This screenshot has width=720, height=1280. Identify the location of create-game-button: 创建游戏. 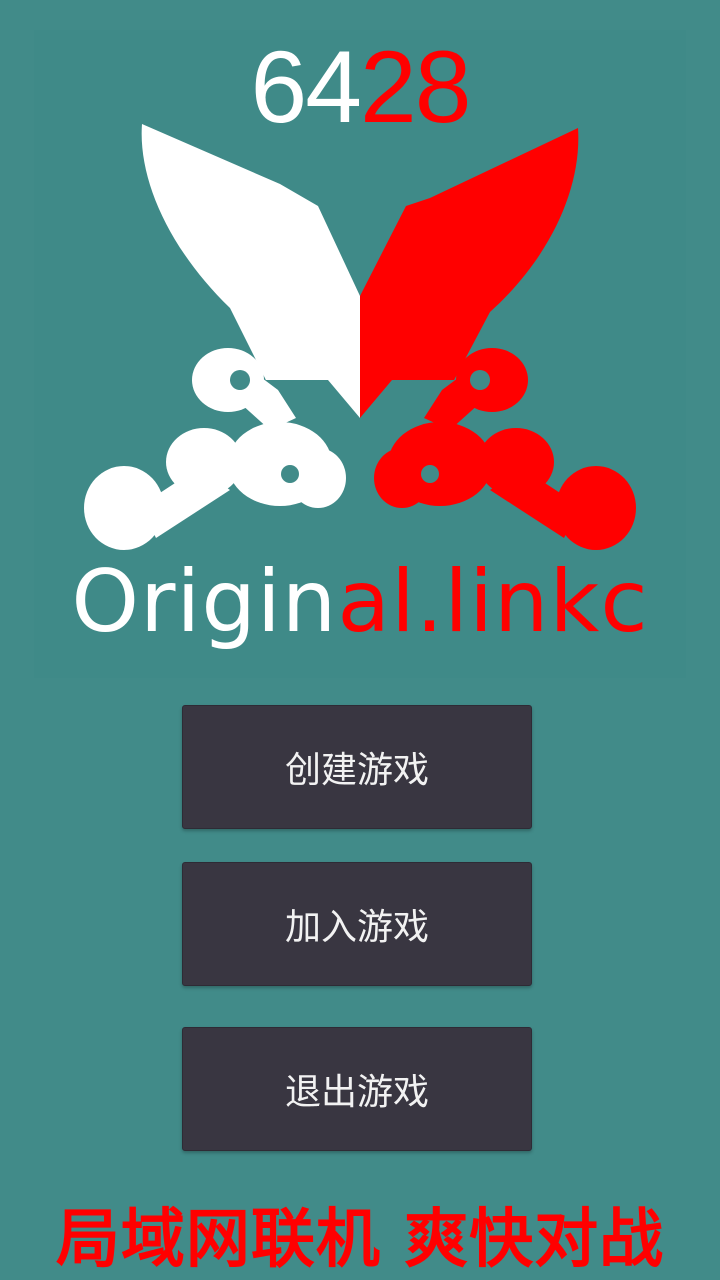
(357, 767).